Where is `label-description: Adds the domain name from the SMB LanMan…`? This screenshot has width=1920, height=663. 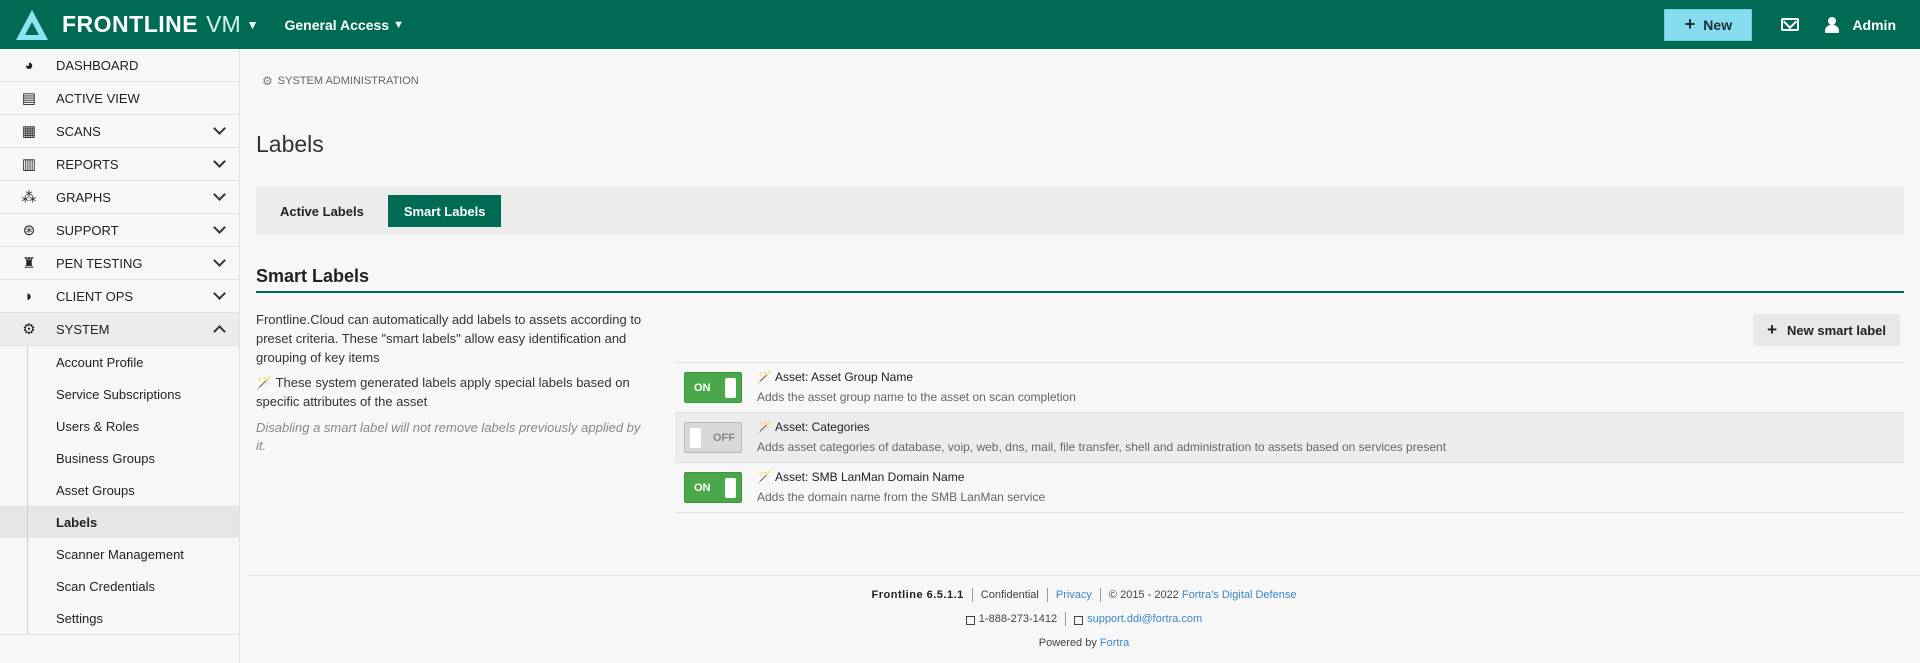
label-description: Adds the domain name from the SMB LanMan… is located at coordinates (901, 497).